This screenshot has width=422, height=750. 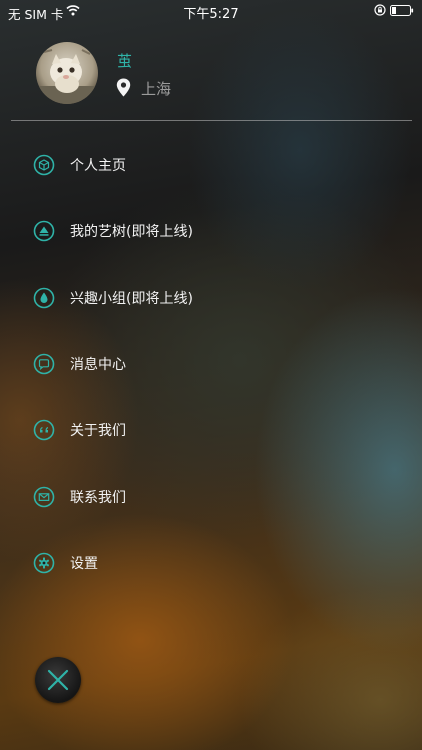 What do you see at coordinates (125, 61) in the screenshot?
I see `username: 茧` at bounding box center [125, 61].